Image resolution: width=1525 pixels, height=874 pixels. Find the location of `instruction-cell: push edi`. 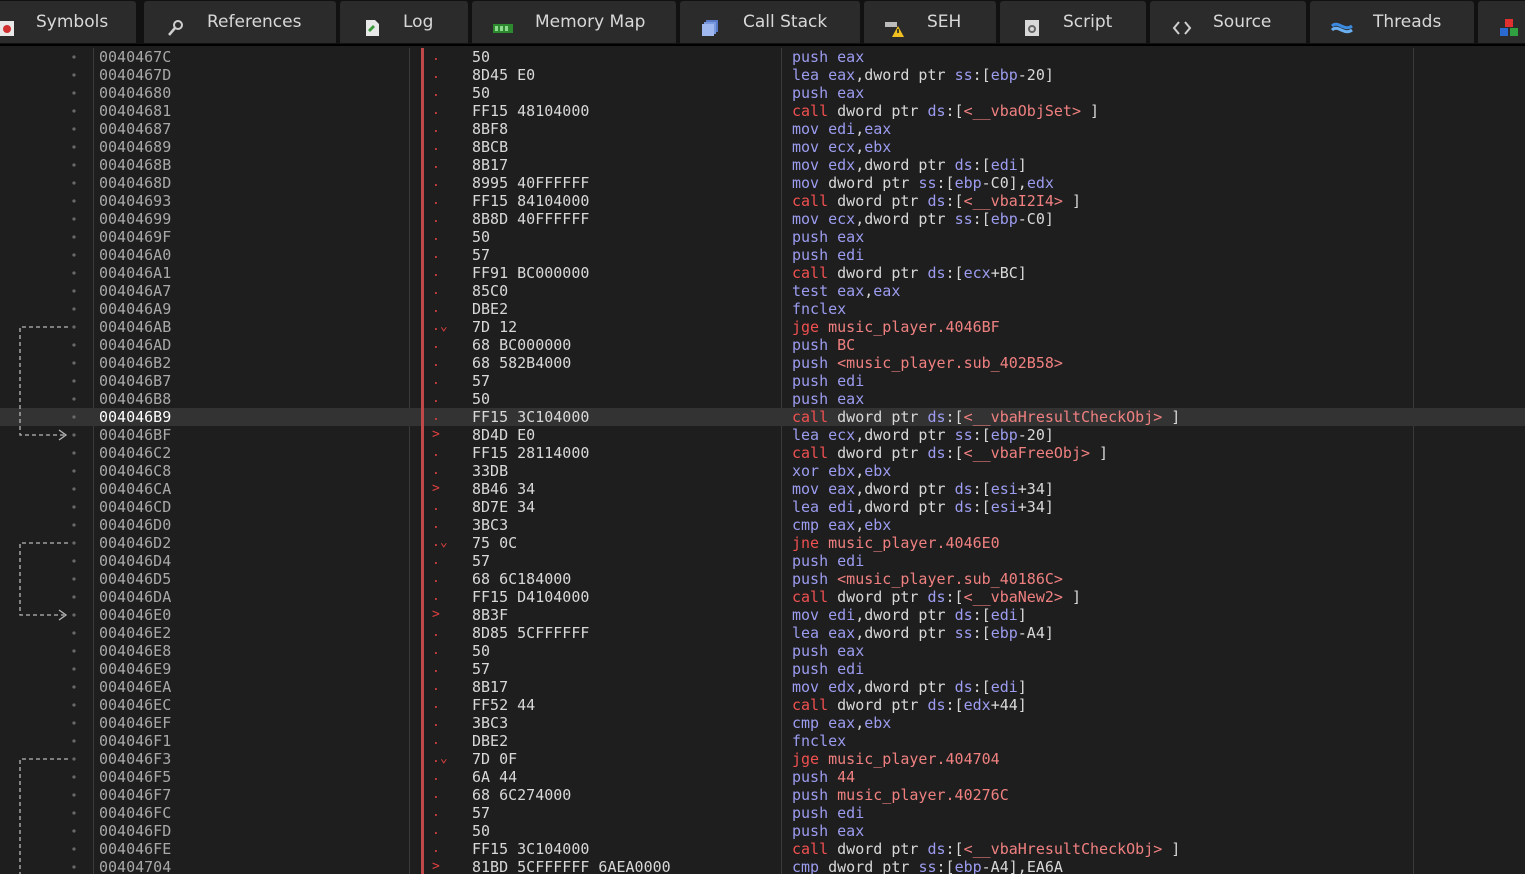

instruction-cell: push edi is located at coordinates (828, 381).